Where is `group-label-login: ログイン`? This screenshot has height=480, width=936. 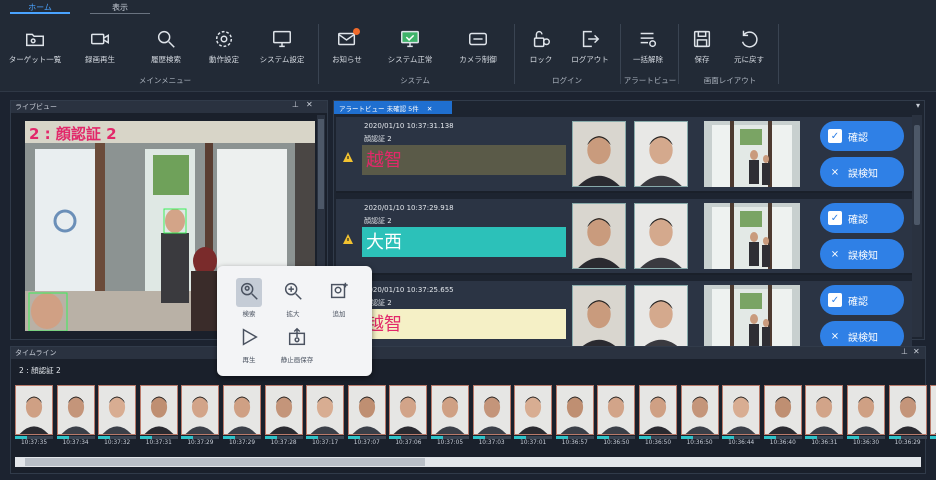
group-label-login: ログイン is located at coordinates (567, 80).